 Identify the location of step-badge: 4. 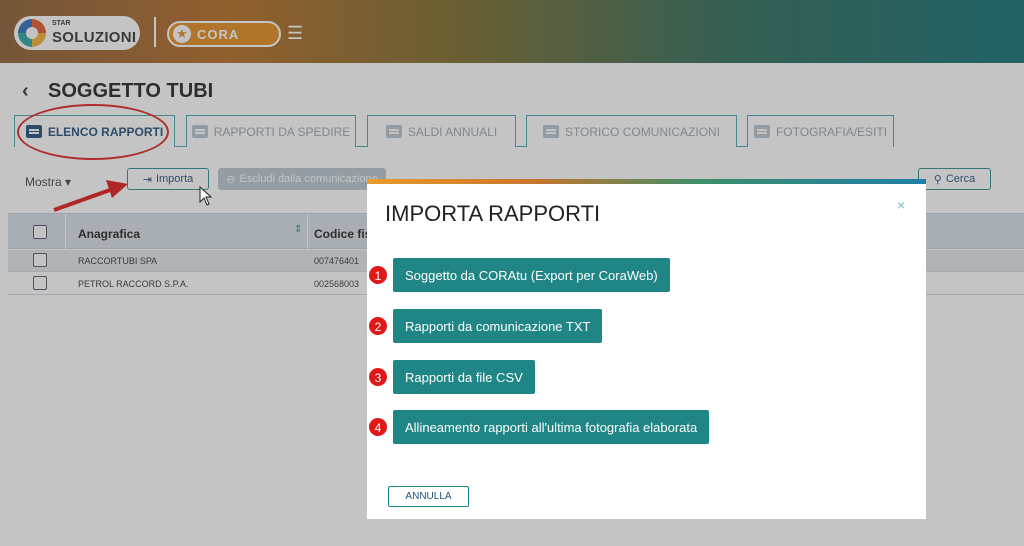
(378, 427).